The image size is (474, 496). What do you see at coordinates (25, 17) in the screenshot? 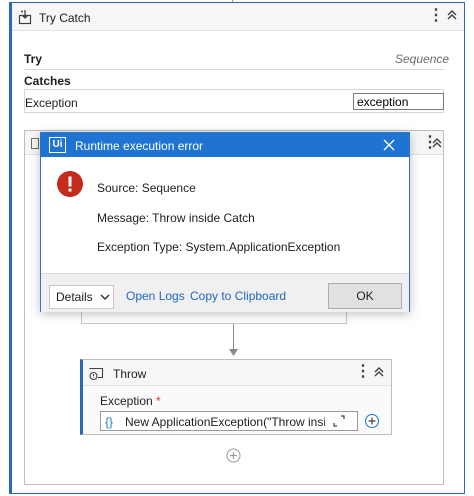
I see `try-catch-icon` at bounding box center [25, 17].